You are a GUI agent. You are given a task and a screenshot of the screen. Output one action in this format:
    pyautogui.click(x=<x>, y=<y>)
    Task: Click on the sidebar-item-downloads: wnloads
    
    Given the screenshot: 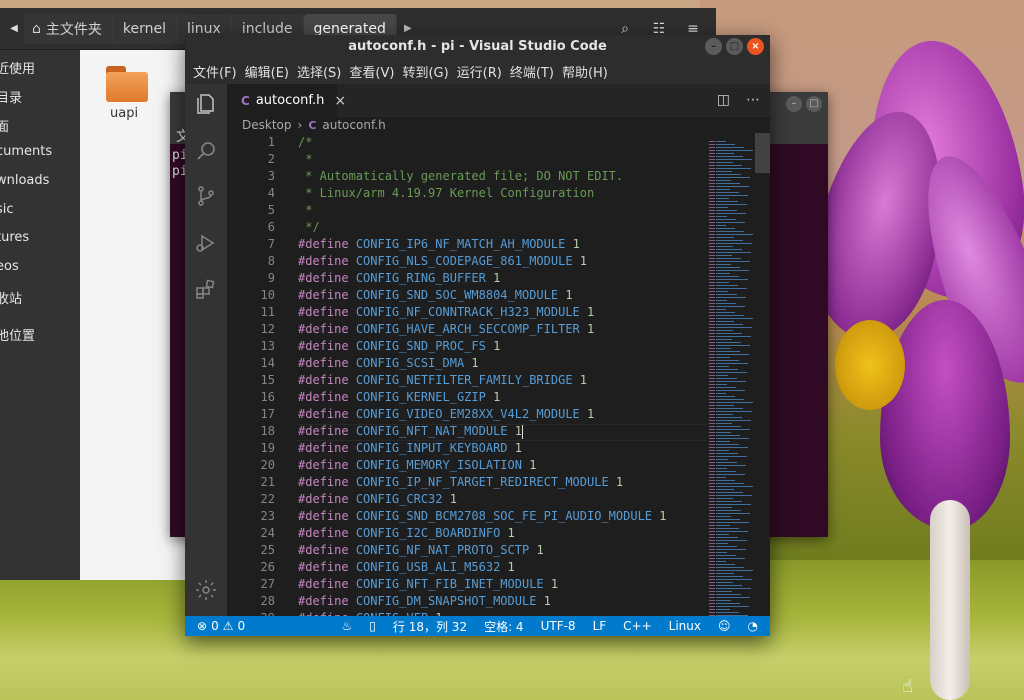 What is the action you would take?
    pyautogui.click(x=24, y=180)
    